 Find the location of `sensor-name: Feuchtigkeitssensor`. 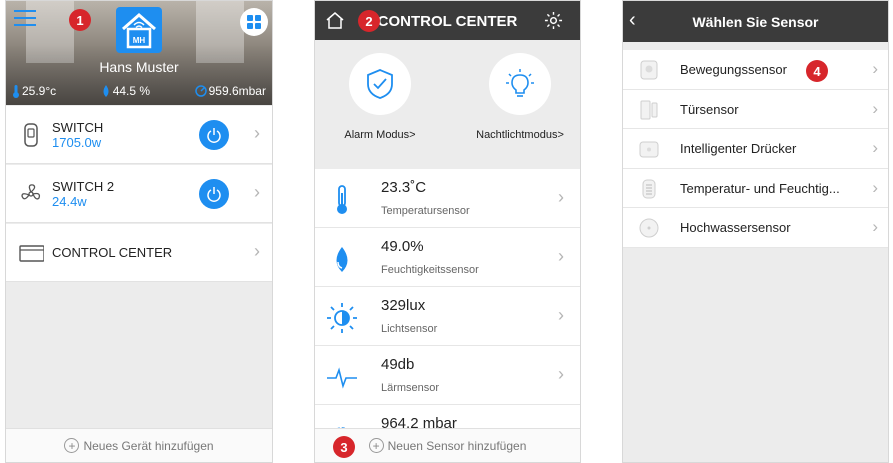

sensor-name: Feuchtigkeitssensor is located at coordinates (430, 270).